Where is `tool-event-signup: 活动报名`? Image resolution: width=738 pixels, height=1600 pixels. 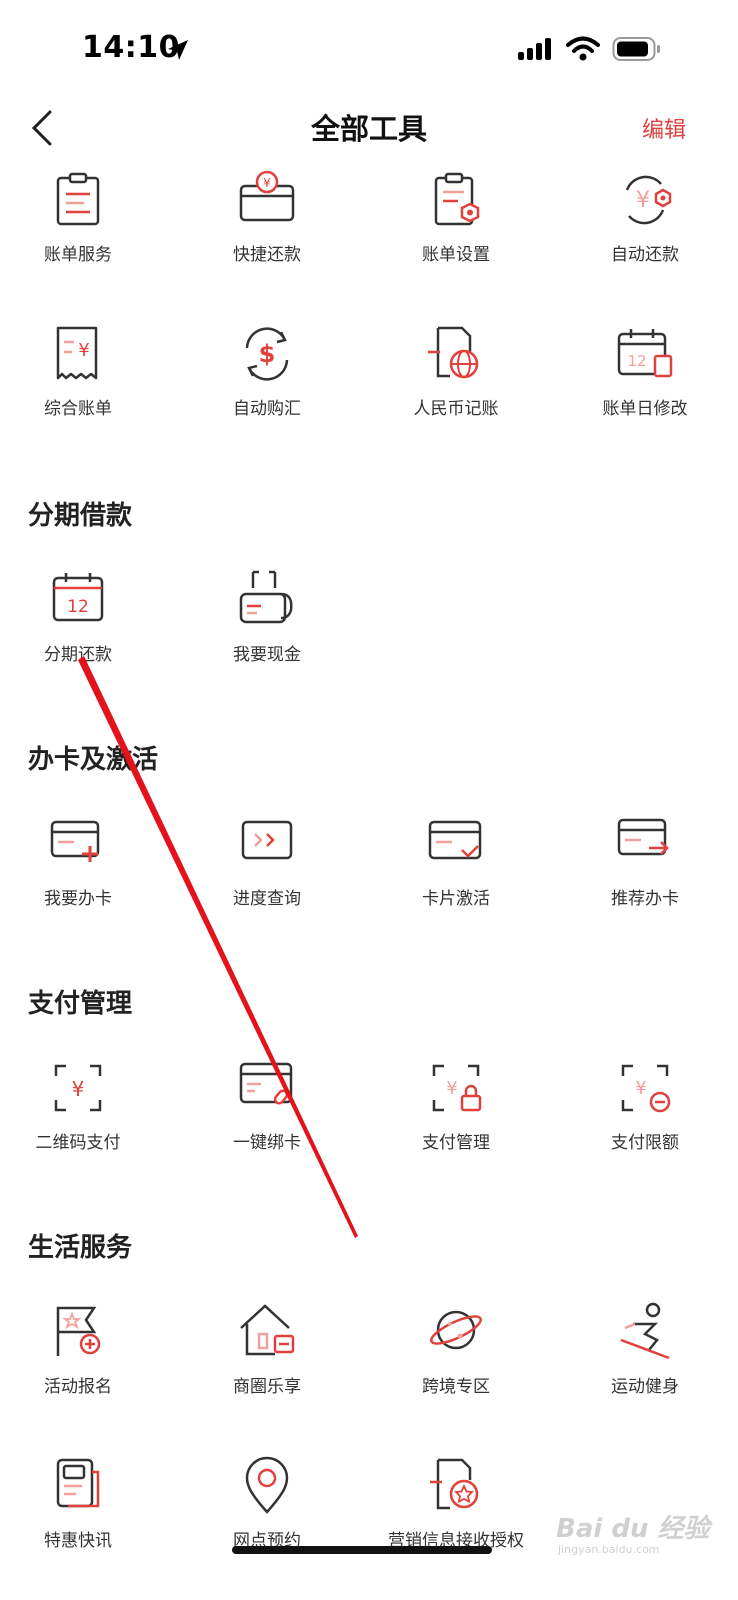
tool-event-signup: 活动报名 is located at coordinates (84, 1362).